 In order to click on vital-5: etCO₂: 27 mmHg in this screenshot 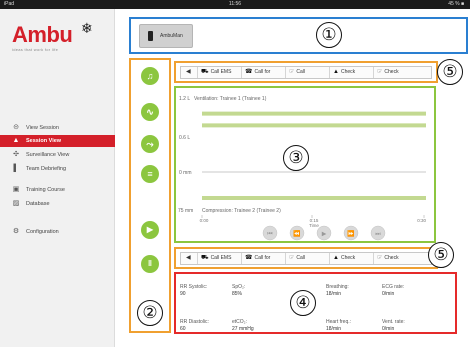, I will do `click(243, 326)`.